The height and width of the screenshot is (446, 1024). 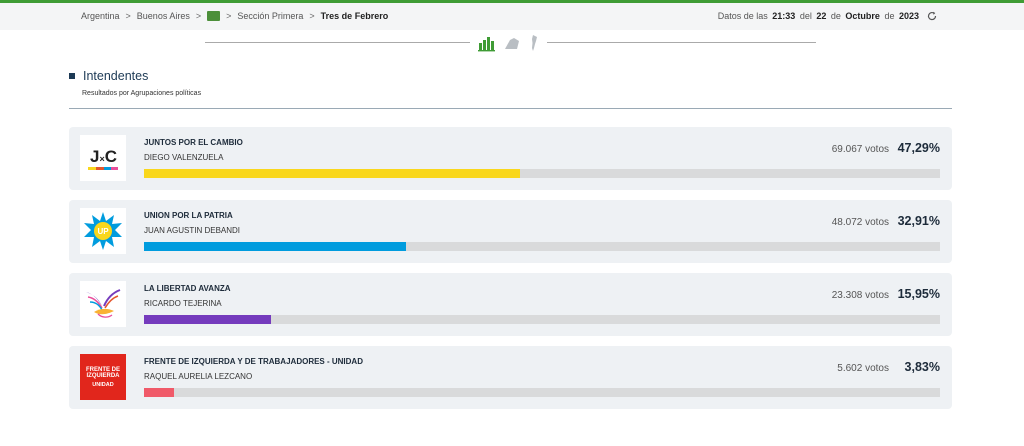 I want to click on jxc-logo-text: J×C, so click(x=103, y=156).